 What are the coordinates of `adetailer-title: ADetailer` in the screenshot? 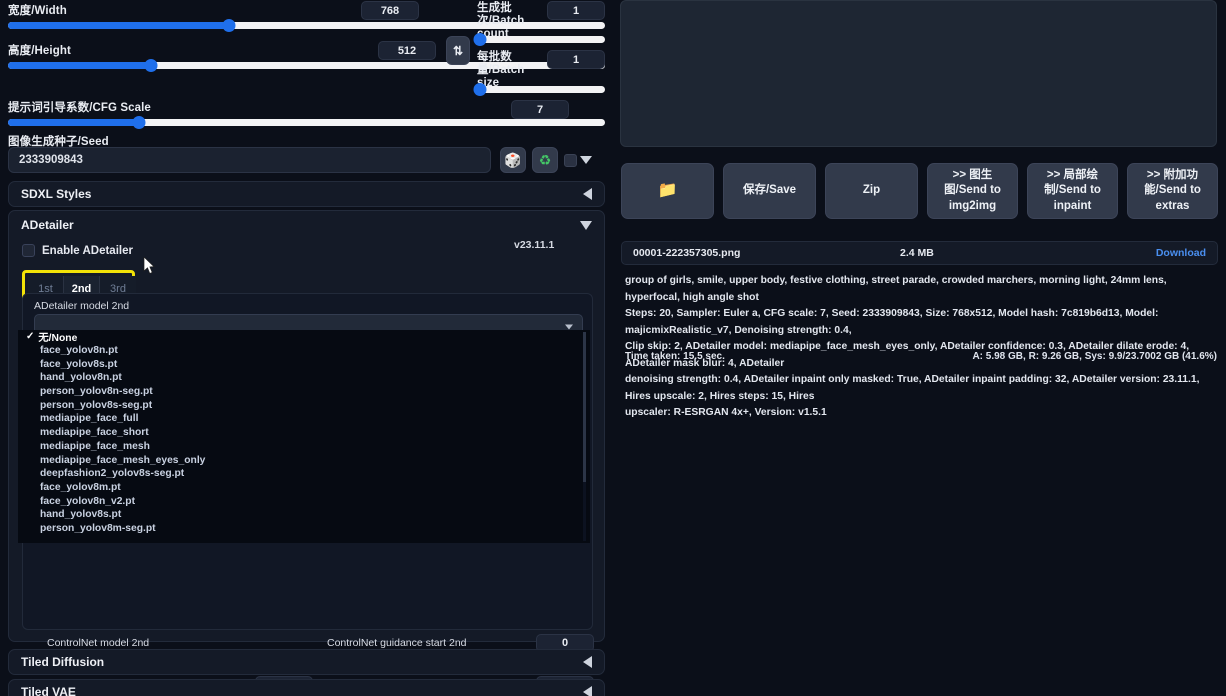 It's located at (47, 225).